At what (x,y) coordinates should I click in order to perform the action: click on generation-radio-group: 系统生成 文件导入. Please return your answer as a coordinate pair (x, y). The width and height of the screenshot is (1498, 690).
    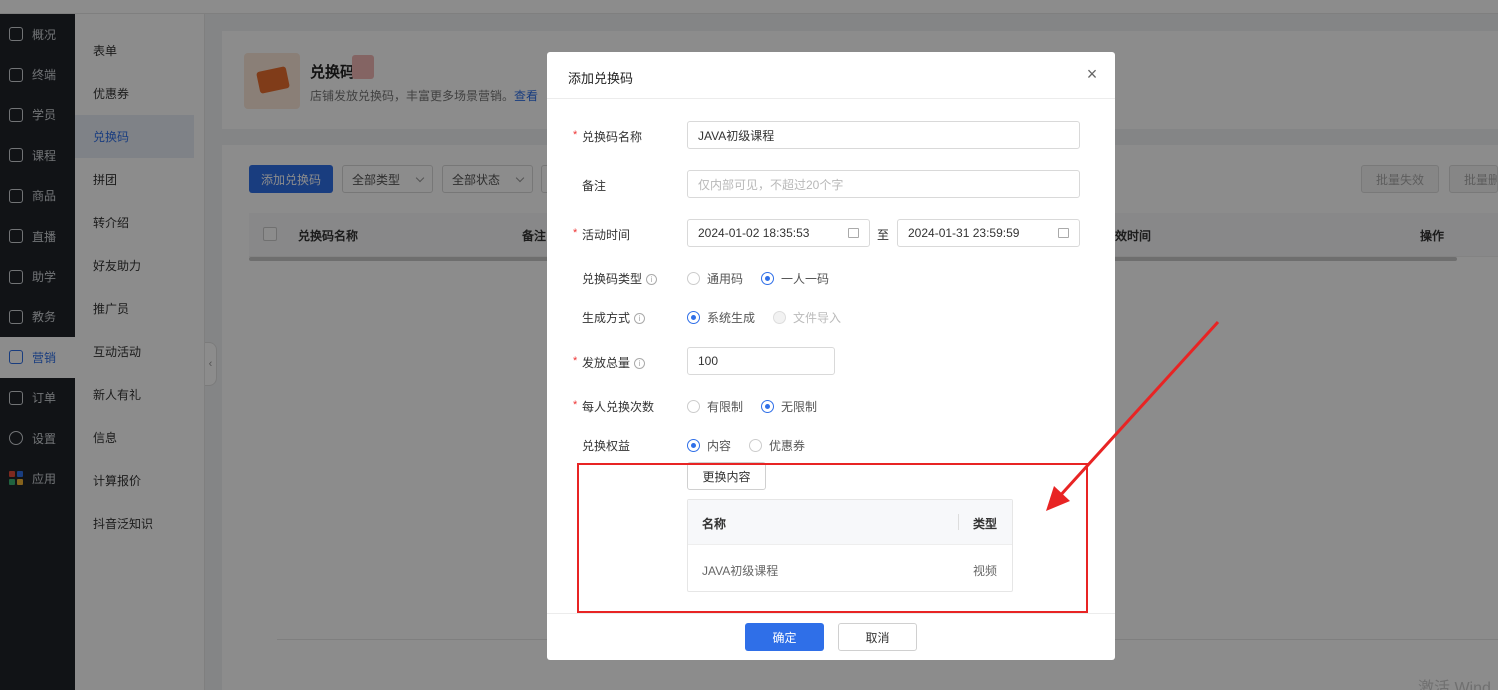
    Looking at the image, I should click on (773, 317).